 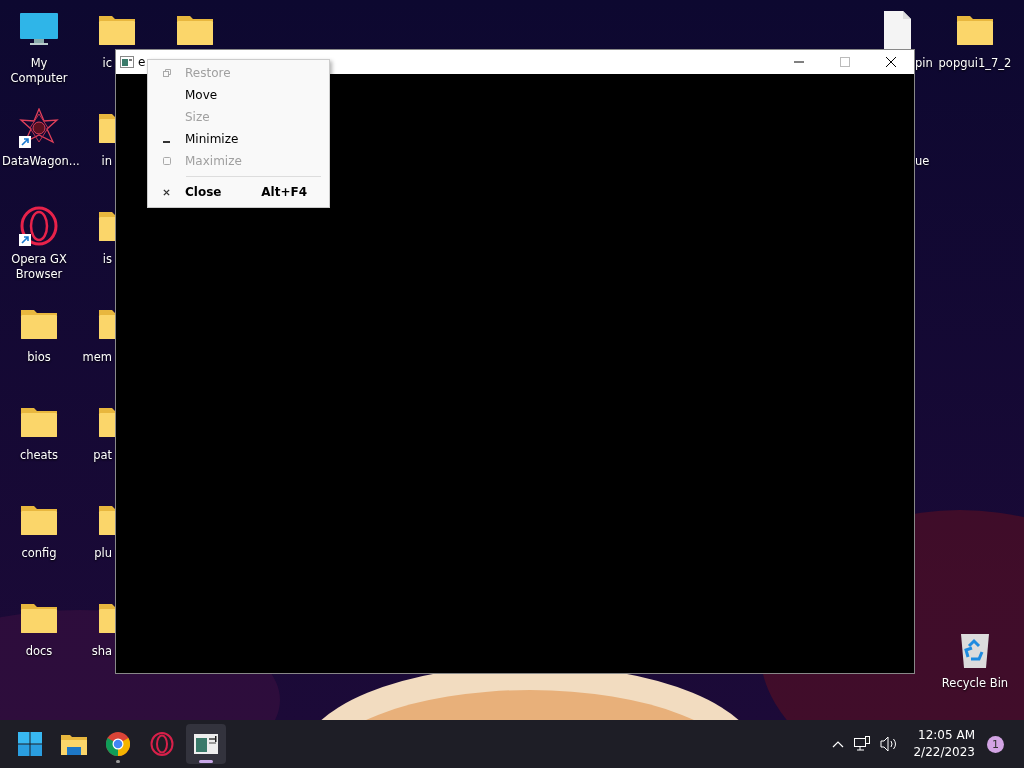 What do you see at coordinates (107, 259) in the screenshot?
I see `icon-label: is` at bounding box center [107, 259].